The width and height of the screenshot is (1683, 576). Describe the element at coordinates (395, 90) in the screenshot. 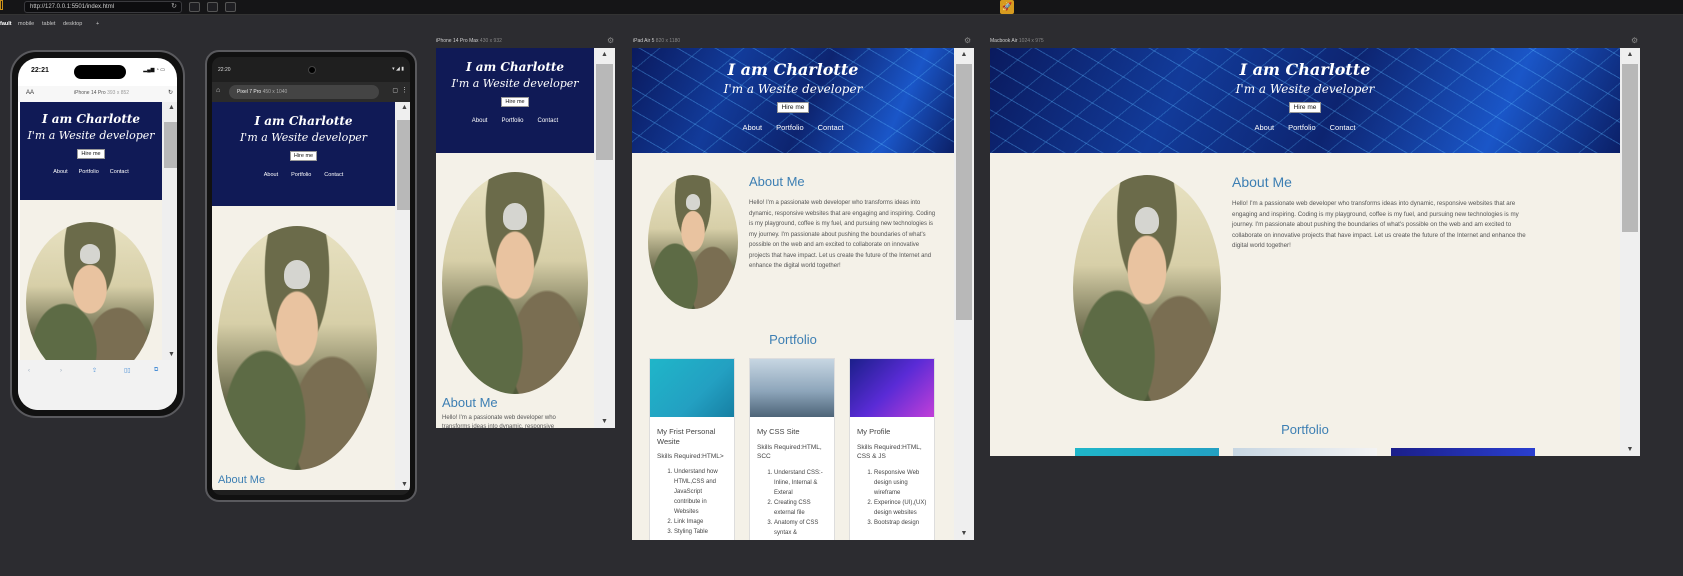

I see `tab-count-icon: ▢` at that location.